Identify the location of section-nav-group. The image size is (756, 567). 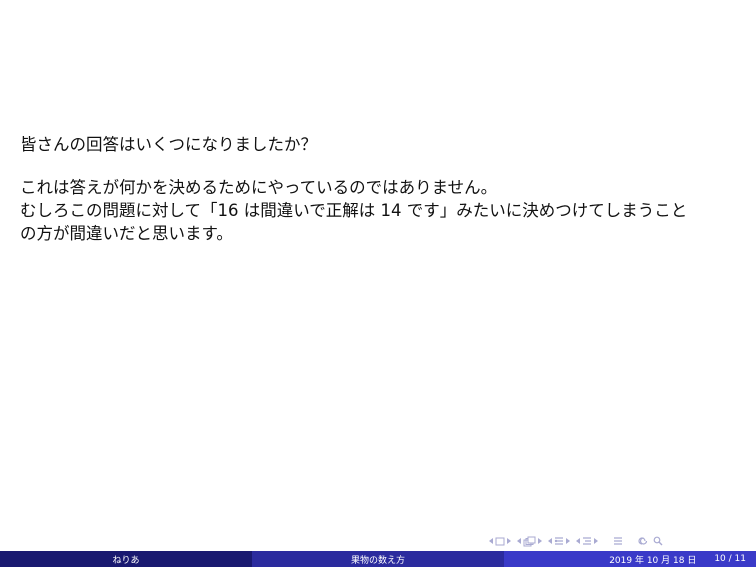
(587, 541).